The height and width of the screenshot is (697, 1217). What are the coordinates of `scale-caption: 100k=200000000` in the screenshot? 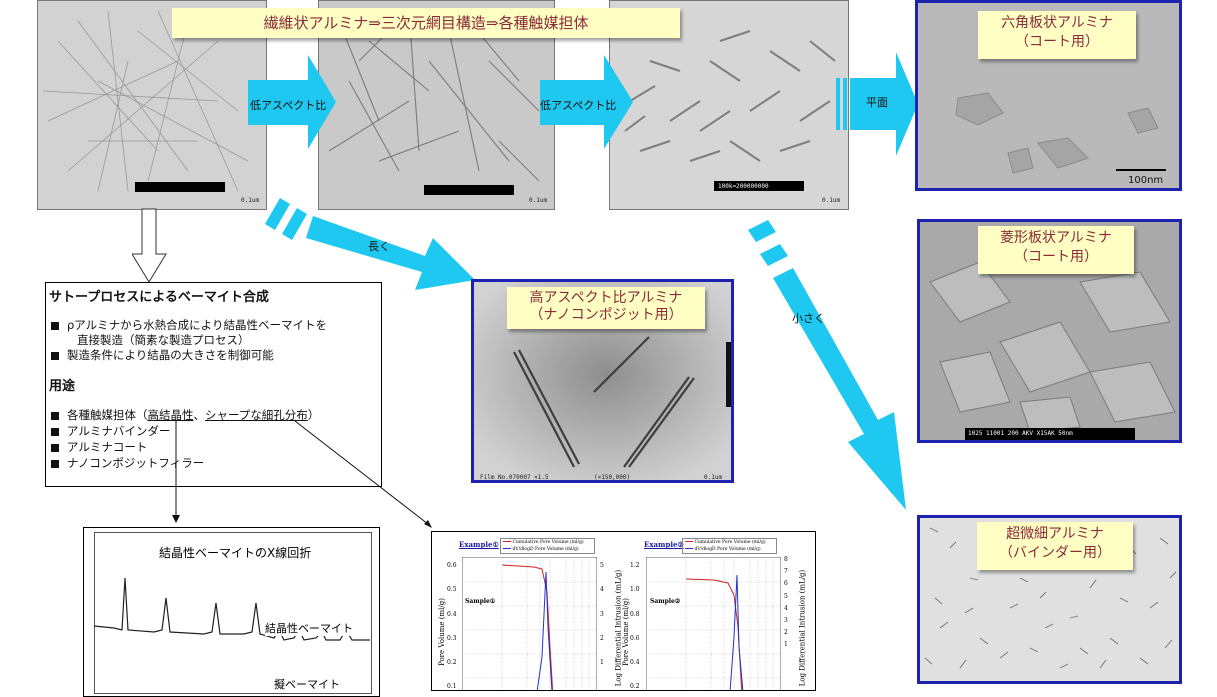 It's located at (743, 186).